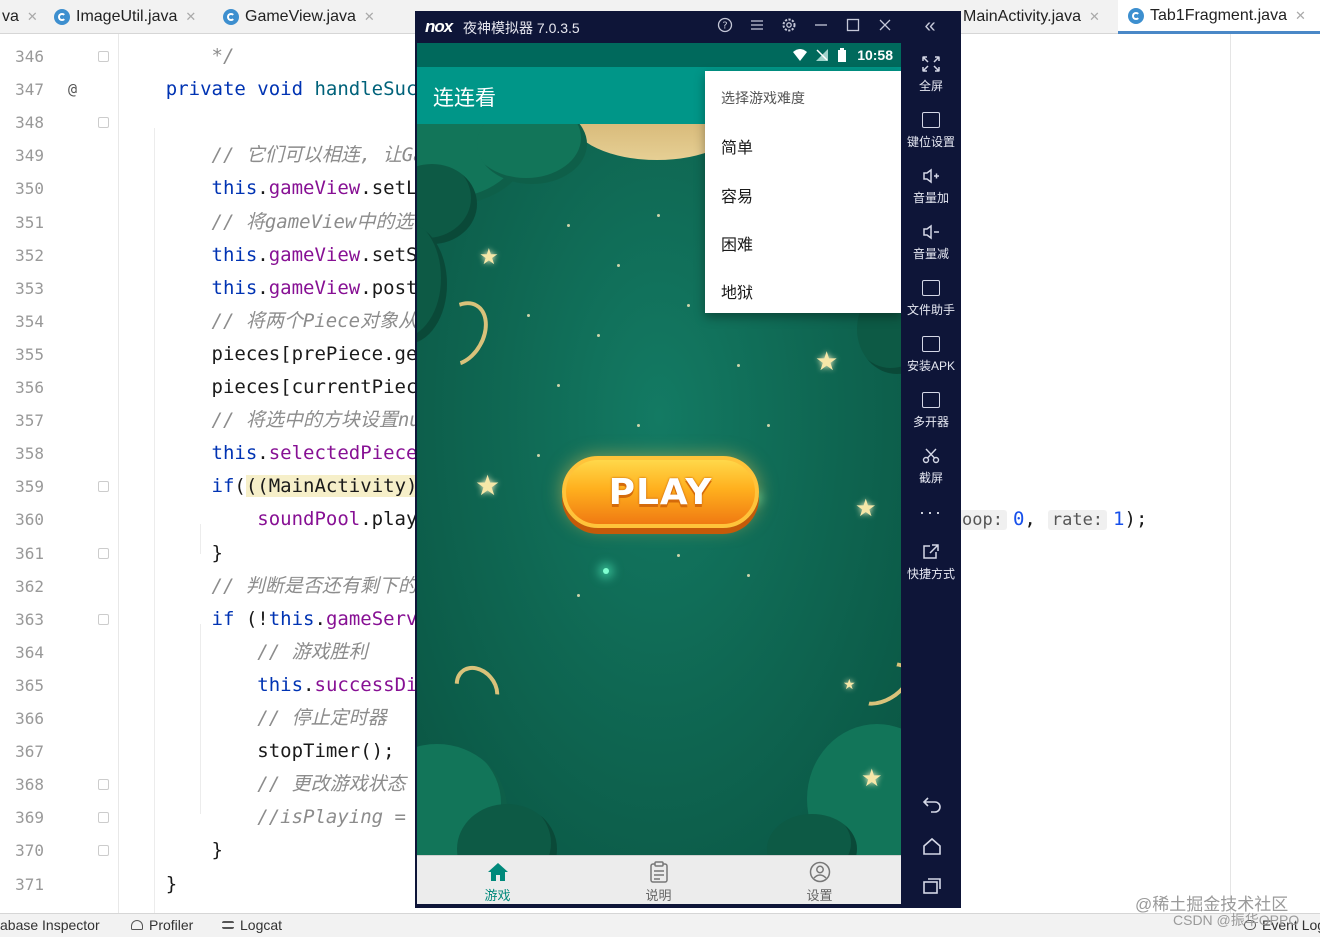 This screenshot has height=937, width=1320. What do you see at coordinates (72, 89) in the screenshot?
I see `override-annotation-icon: @` at bounding box center [72, 89].